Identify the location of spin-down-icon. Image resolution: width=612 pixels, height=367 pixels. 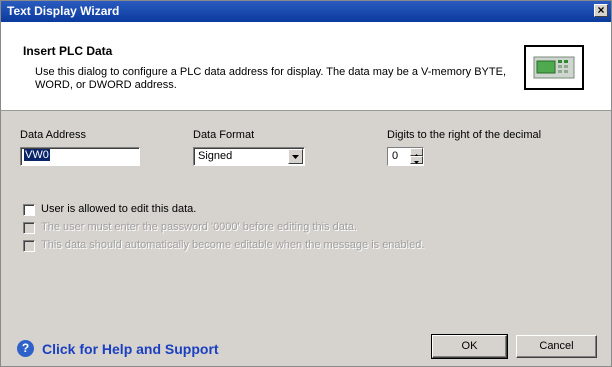
(416, 160).